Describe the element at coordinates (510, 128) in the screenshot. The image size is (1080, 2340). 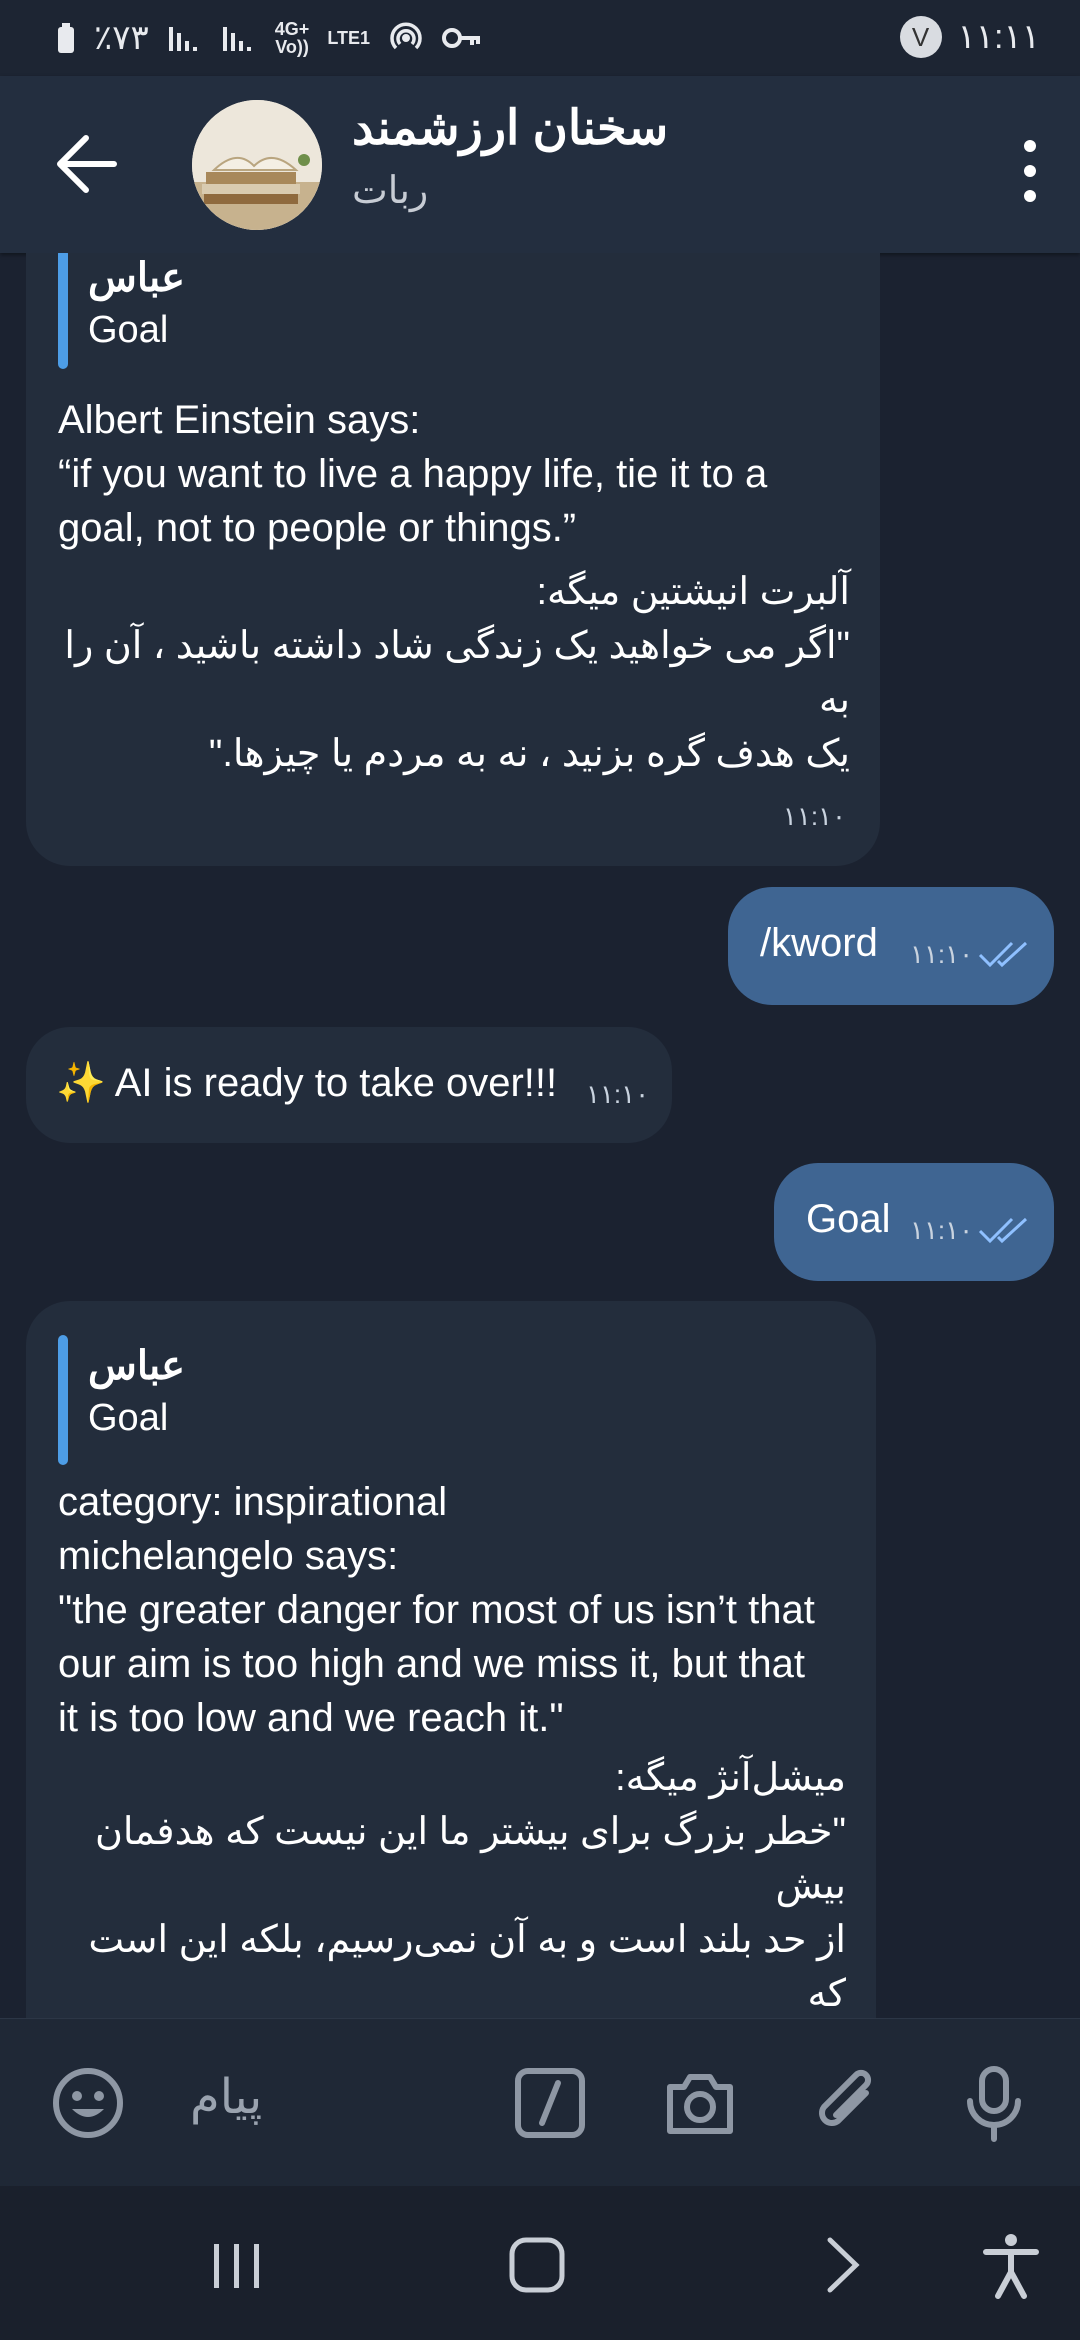
I see `chat-title: سخنان ارزشمند` at that location.